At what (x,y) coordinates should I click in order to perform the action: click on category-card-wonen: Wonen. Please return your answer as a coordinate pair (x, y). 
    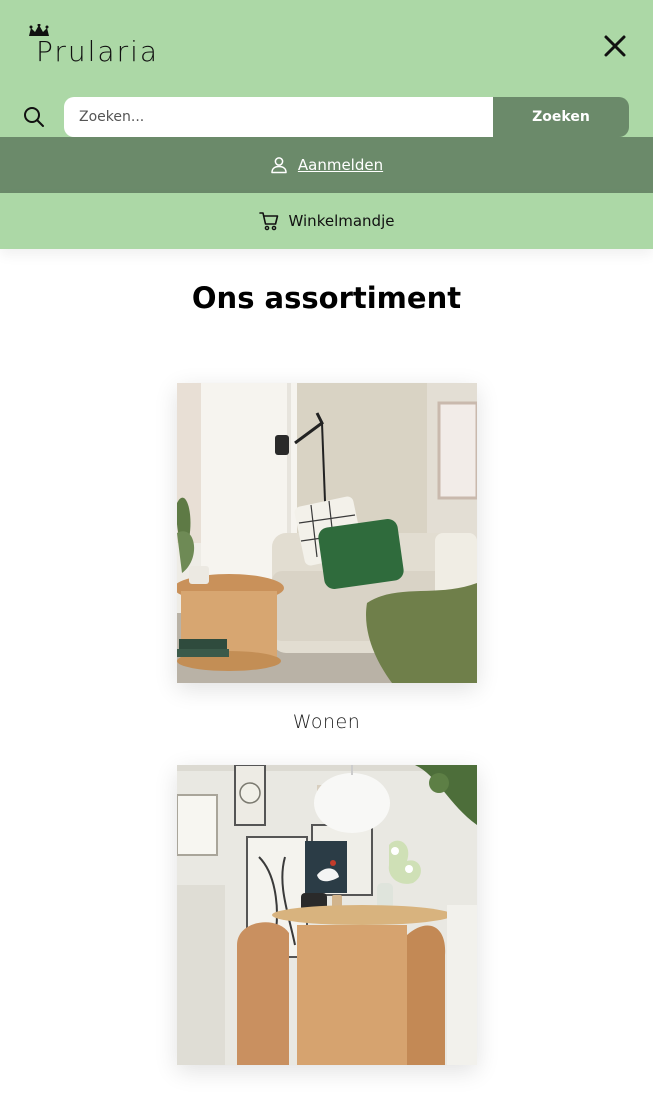
    Looking at the image, I should click on (326, 558).